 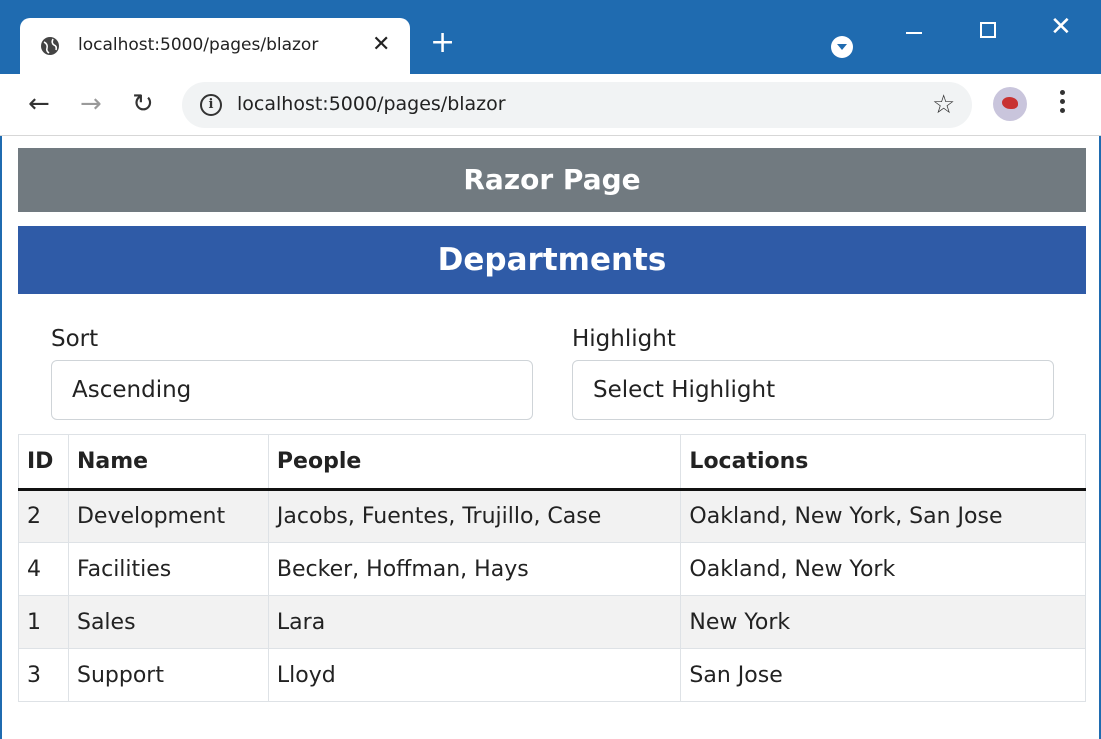 What do you see at coordinates (474, 516) in the screenshot?
I see `cell-people: Jacobs, Fuentes, Trujillo, Case` at bounding box center [474, 516].